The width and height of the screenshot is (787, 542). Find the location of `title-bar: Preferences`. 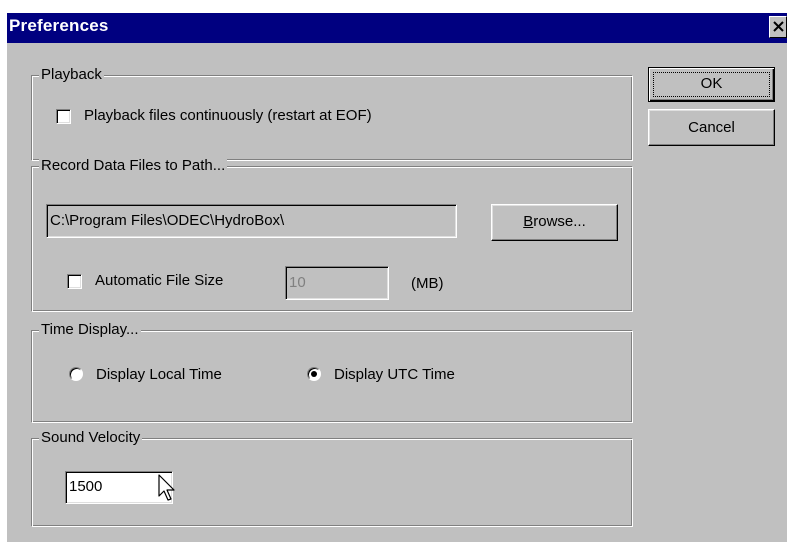

title-bar: Preferences is located at coordinates (397, 28).